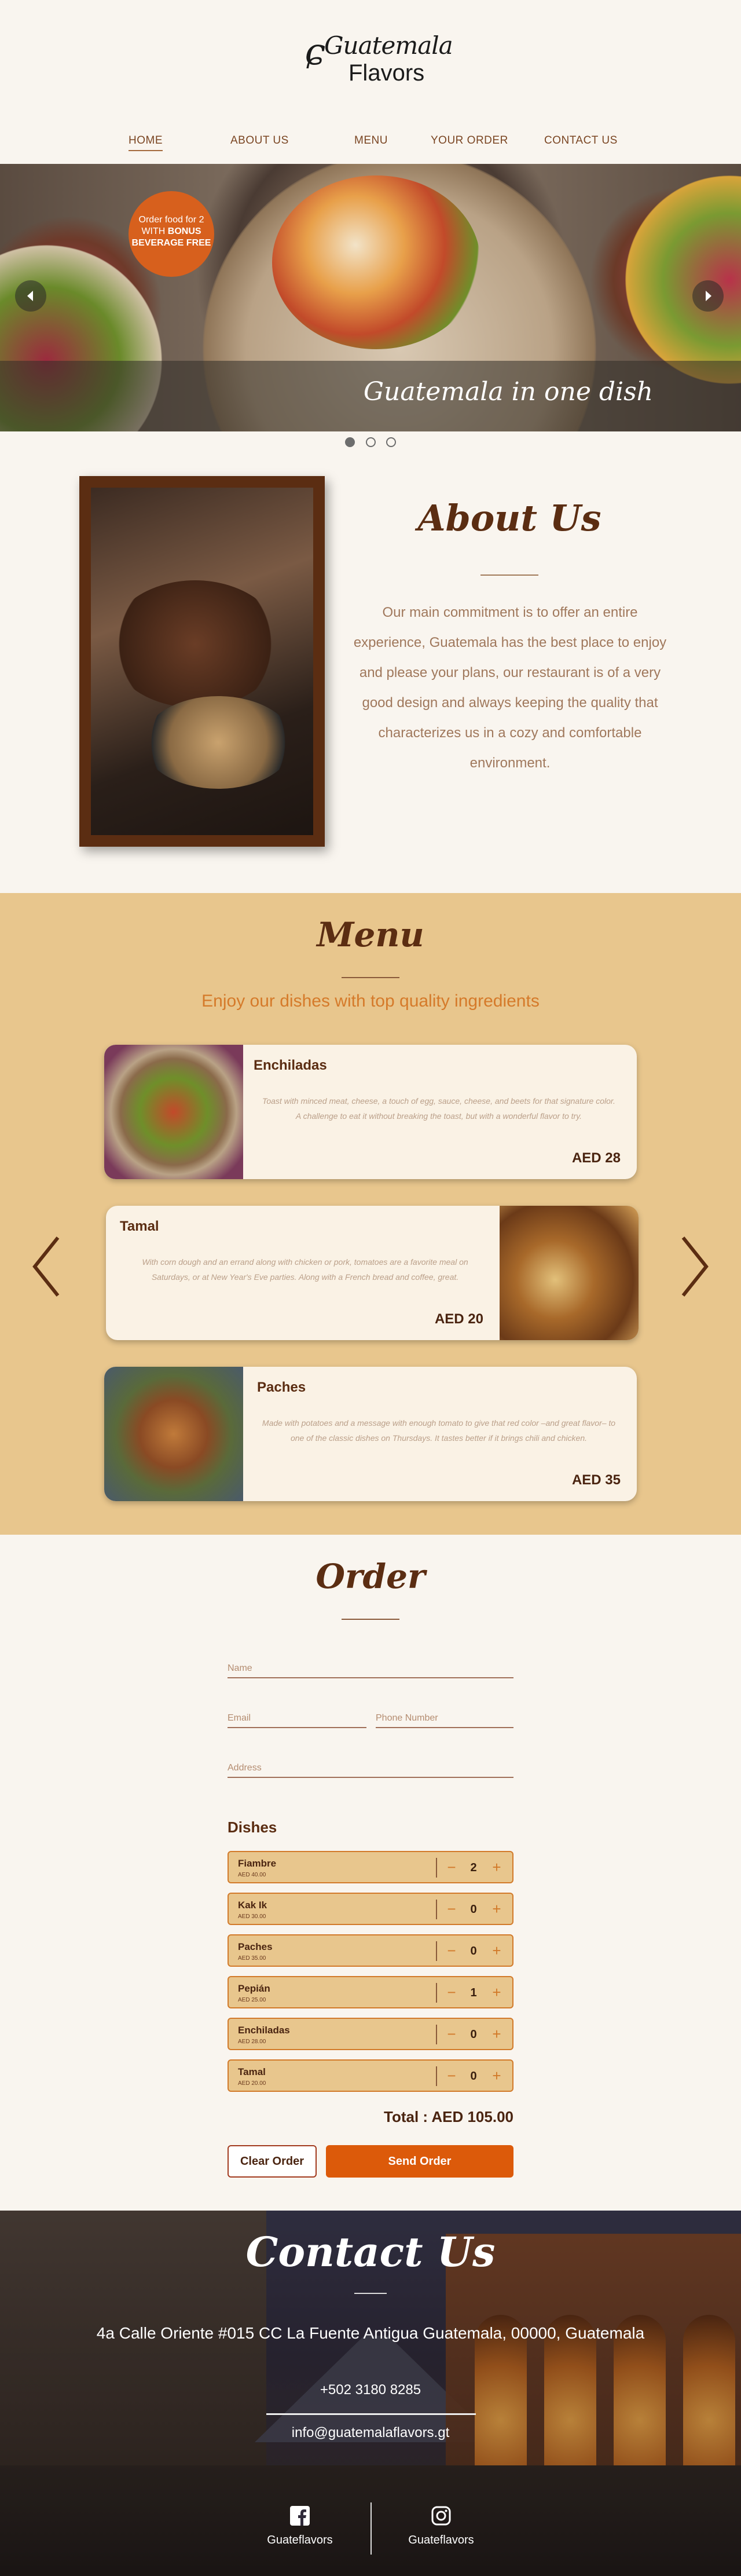 The image size is (741, 2576). Describe the element at coordinates (596, 1480) in the screenshot. I see `dish-price: AED 35` at that location.